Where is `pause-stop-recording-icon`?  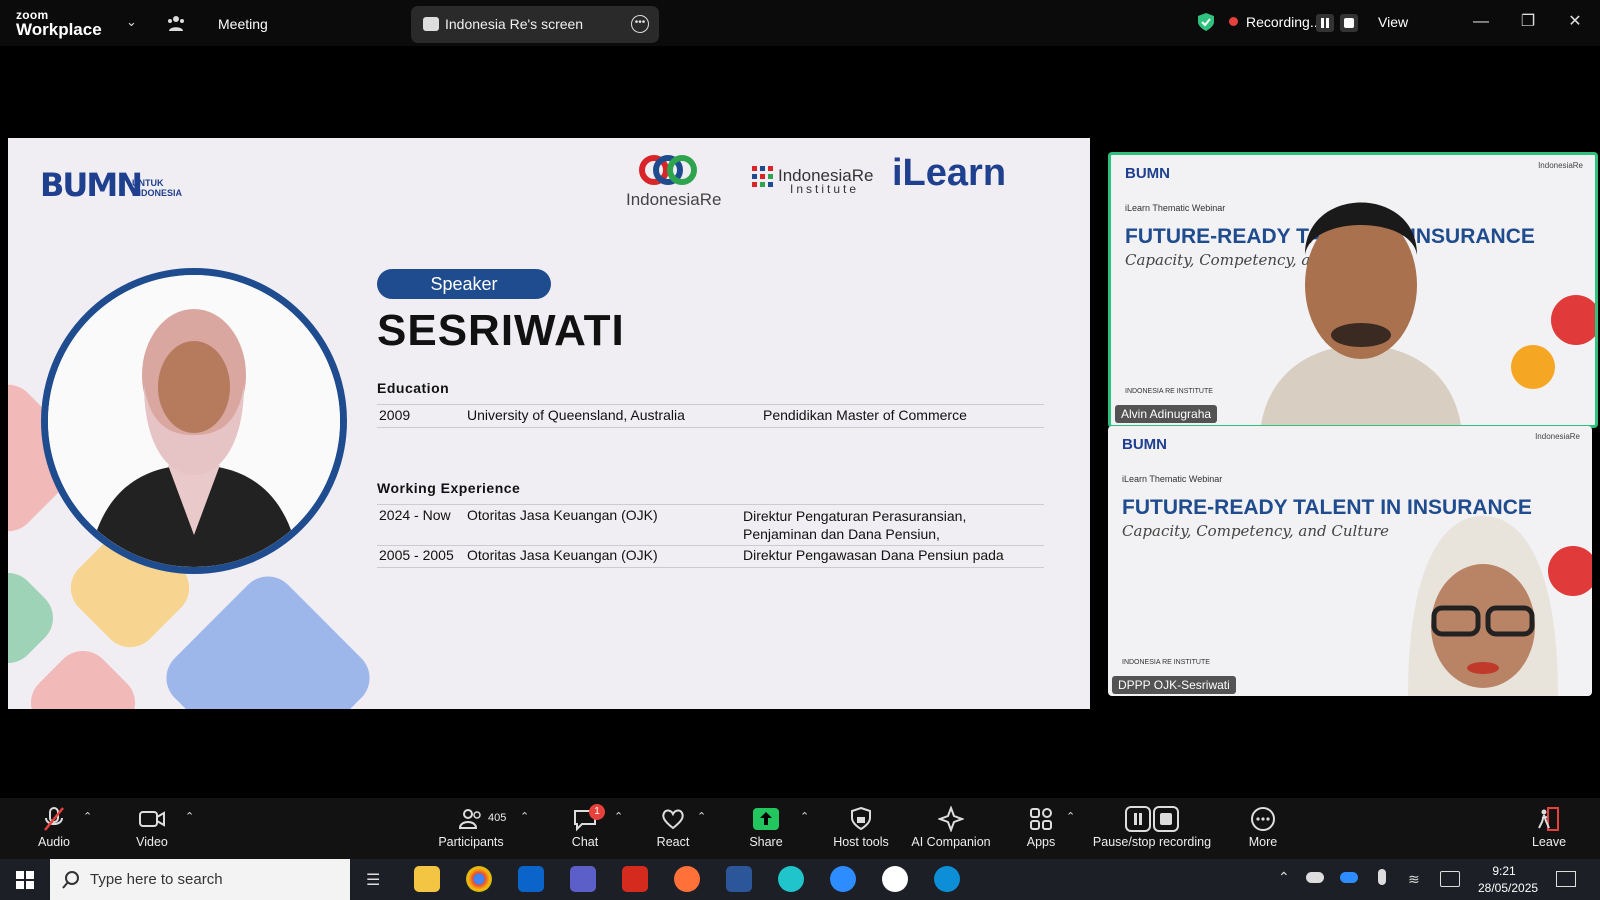 pause-stop-recording-icon is located at coordinates (1152, 819).